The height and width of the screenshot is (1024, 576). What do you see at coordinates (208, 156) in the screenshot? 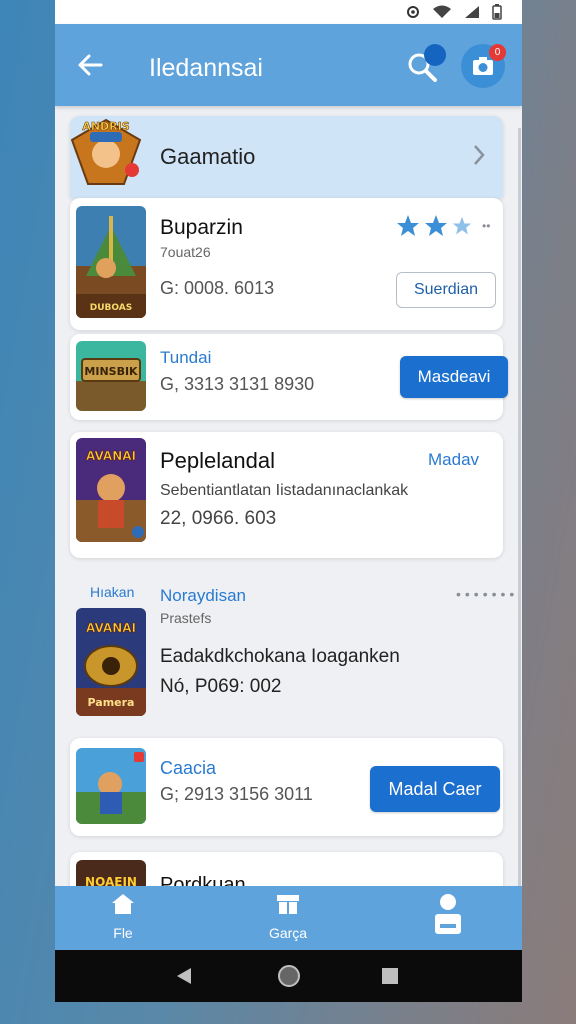
I see `featured-label: Gaamatio` at bounding box center [208, 156].